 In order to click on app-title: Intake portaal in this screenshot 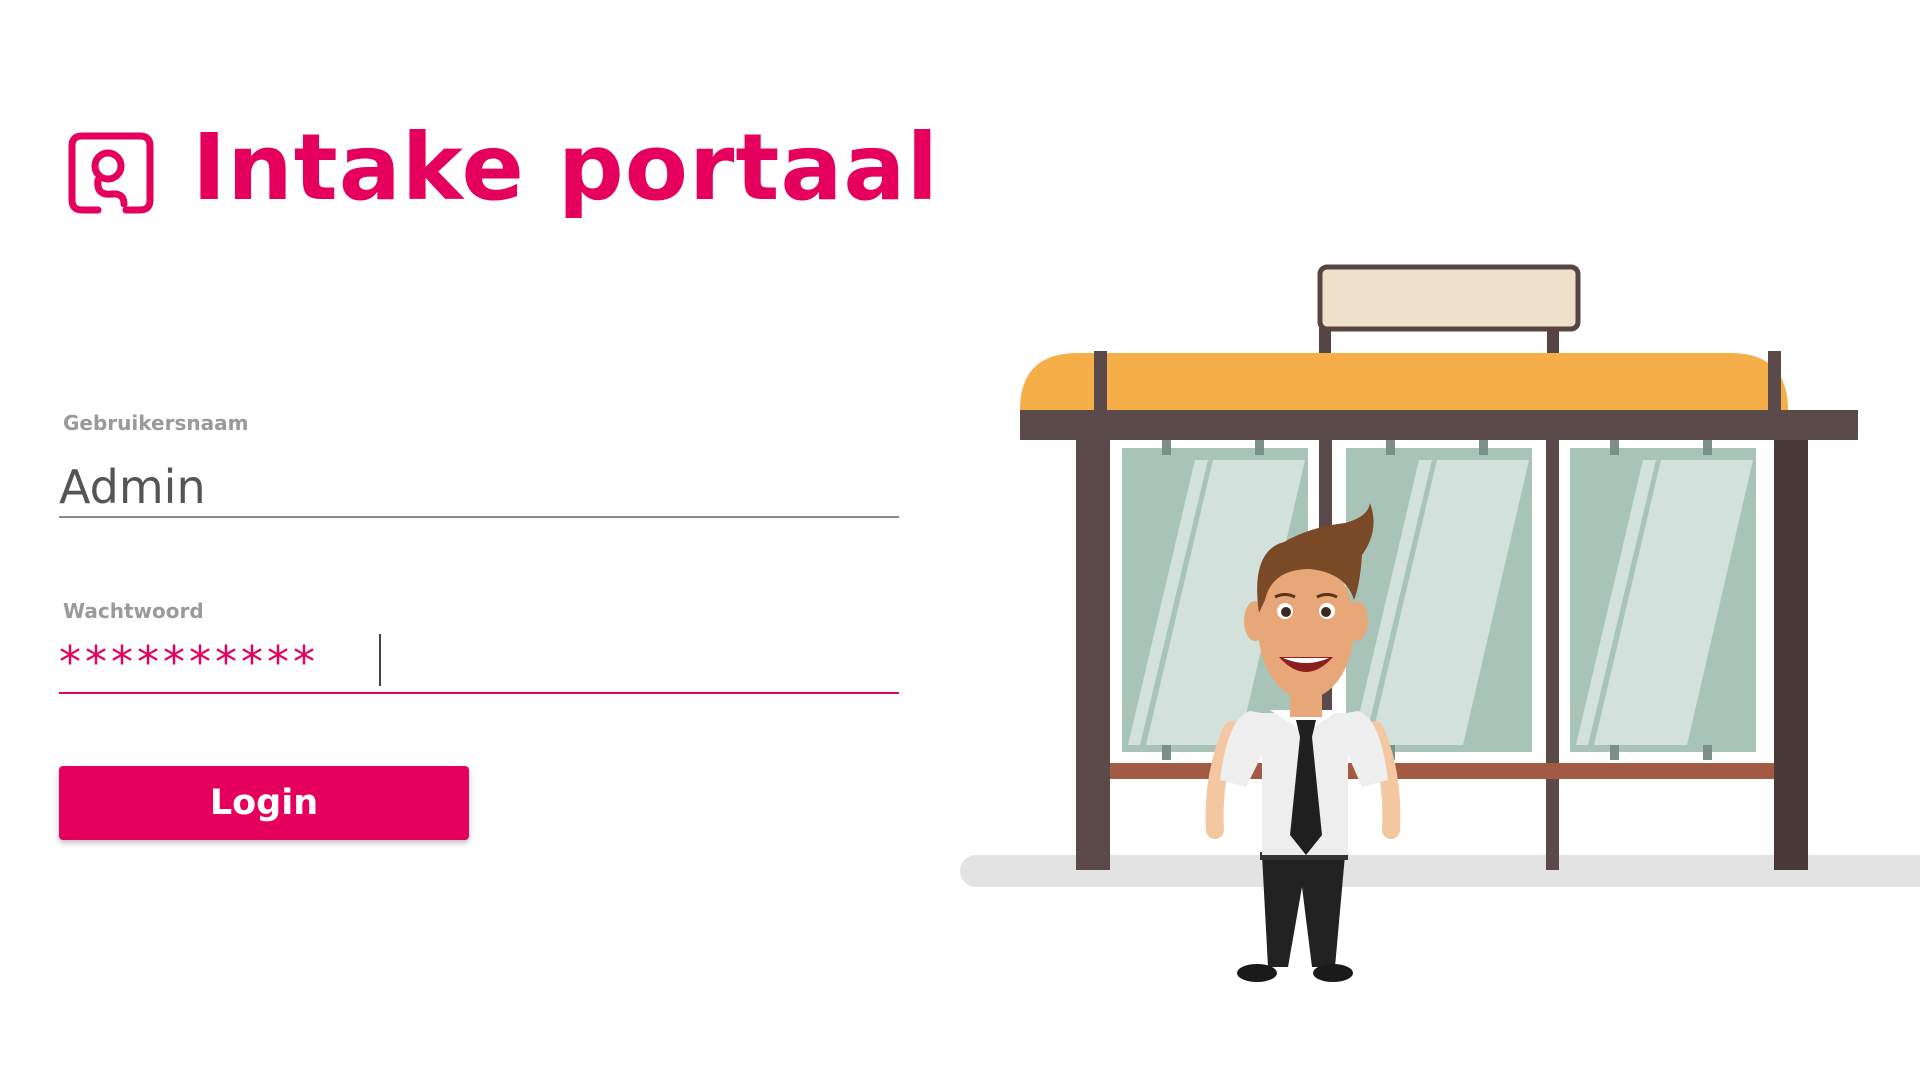, I will do `click(566, 167)`.